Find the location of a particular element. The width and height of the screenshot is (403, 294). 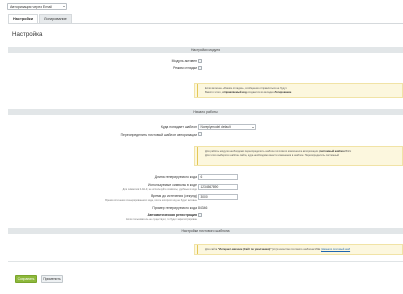

tab-settings: Настройки is located at coordinates (23, 18).